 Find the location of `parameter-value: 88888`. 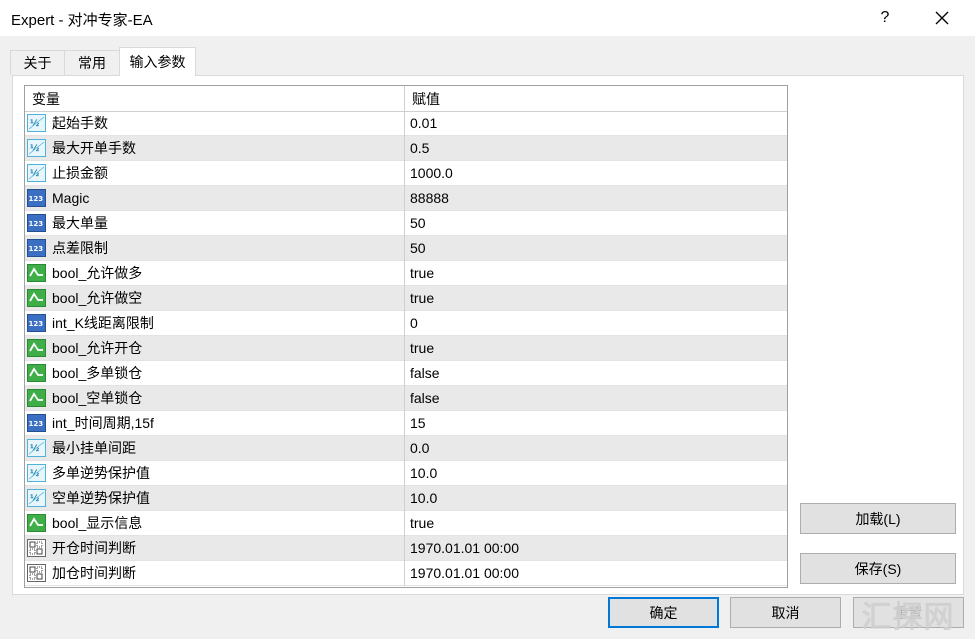

parameter-value: 88888 is located at coordinates (429, 198).